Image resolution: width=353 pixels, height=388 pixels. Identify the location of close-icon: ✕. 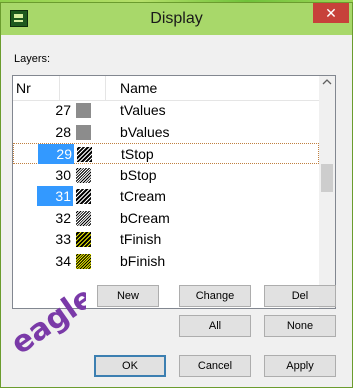
(331, 13).